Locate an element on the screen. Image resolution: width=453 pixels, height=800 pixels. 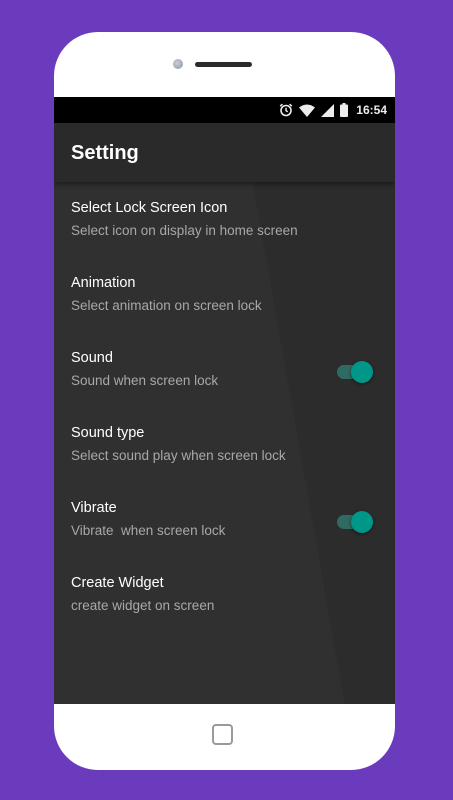
home-button is located at coordinates (222, 734).